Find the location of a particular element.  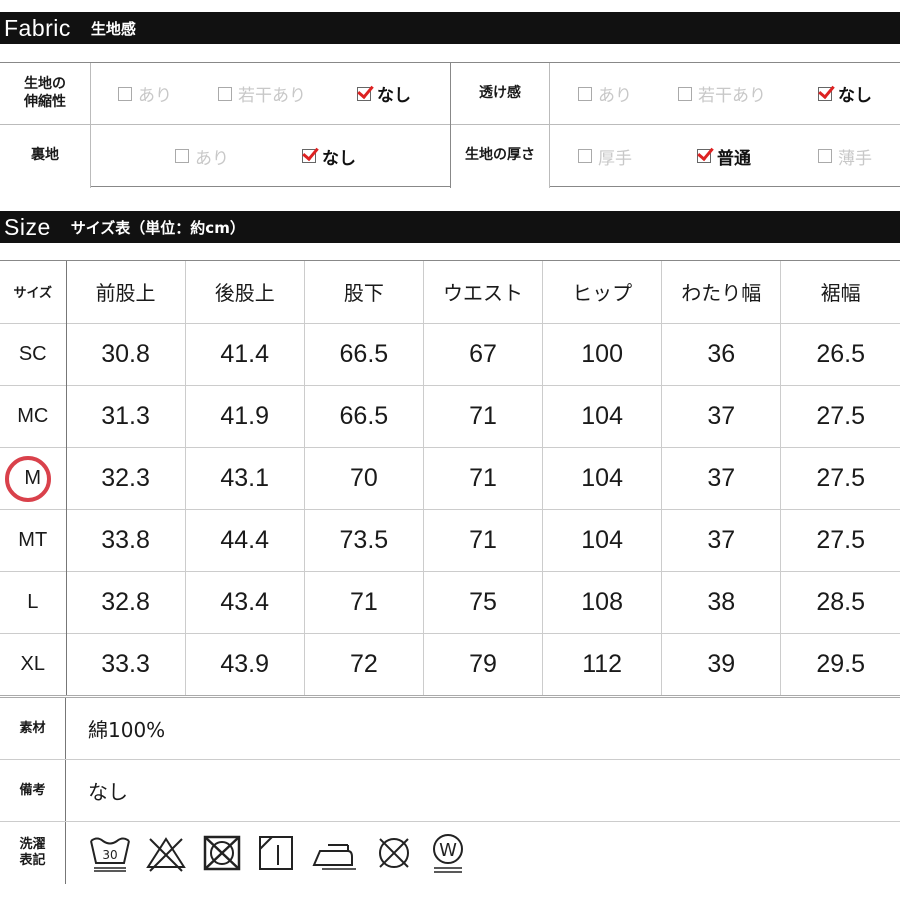

header-cell: わたり幅 is located at coordinates (721, 292).